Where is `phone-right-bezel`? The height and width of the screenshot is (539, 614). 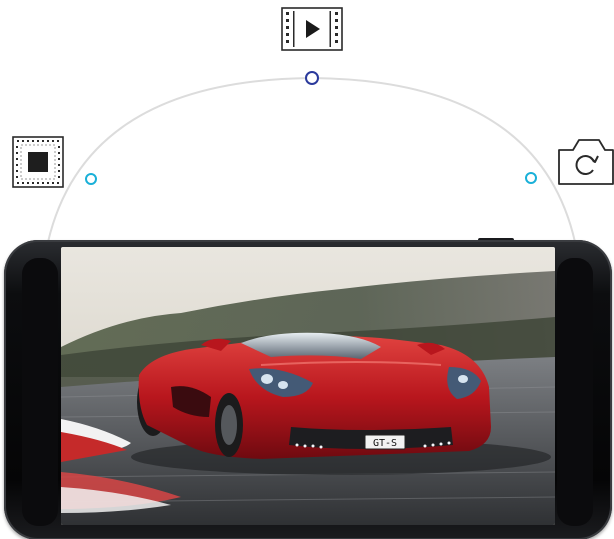
phone-right-bezel is located at coordinates (575, 392).